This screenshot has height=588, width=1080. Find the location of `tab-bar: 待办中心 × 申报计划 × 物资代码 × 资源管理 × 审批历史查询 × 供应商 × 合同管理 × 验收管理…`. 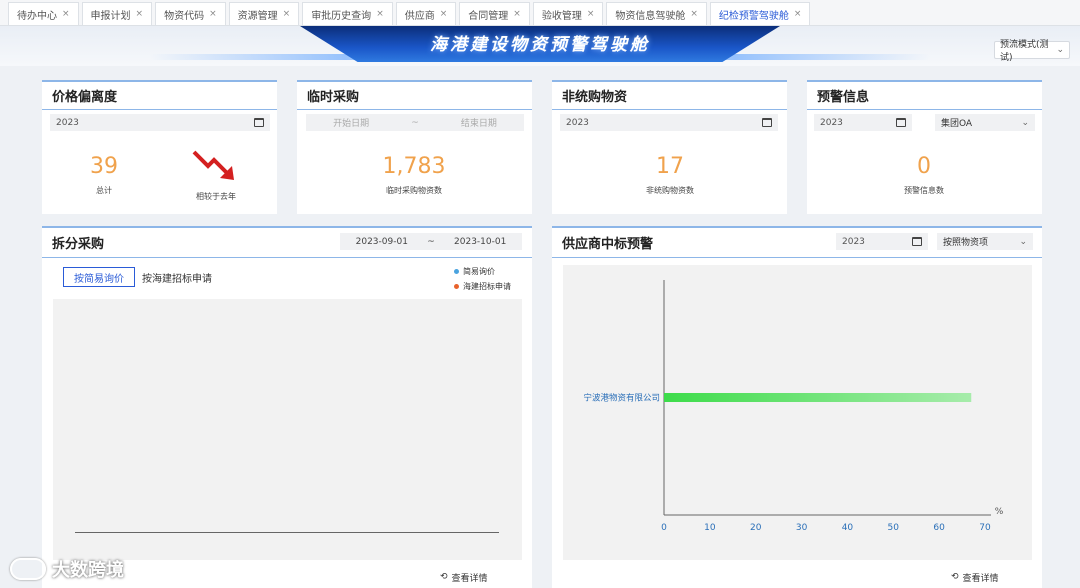

tab-bar: 待办中心 × 申报计划 × 物资代码 × 资源管理 × 审批历史查询 × 供应商 × 合同管理 × 验收管理… is located at coordinates (540, 13).